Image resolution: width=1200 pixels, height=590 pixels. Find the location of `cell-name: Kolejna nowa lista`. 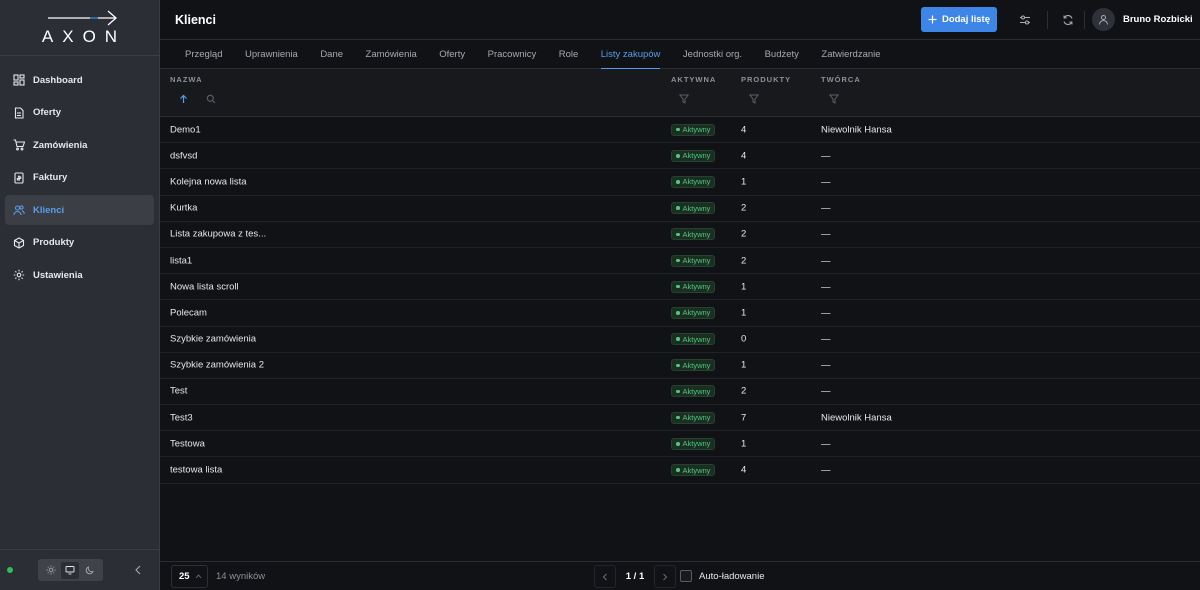

cell-name: Kolejna nowa lista is located at coordinates (208, 181).